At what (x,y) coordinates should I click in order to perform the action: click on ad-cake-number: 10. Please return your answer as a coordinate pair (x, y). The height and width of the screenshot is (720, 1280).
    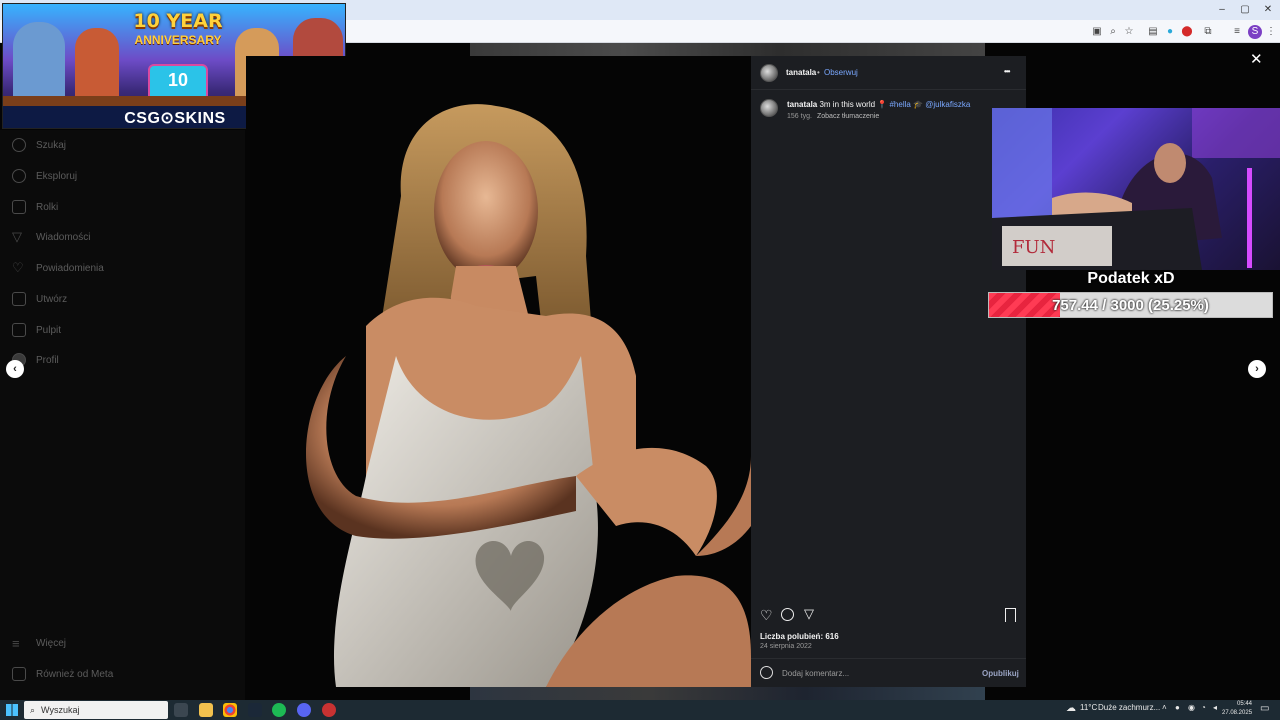
    Looking at the image, I should click on (178, 80).